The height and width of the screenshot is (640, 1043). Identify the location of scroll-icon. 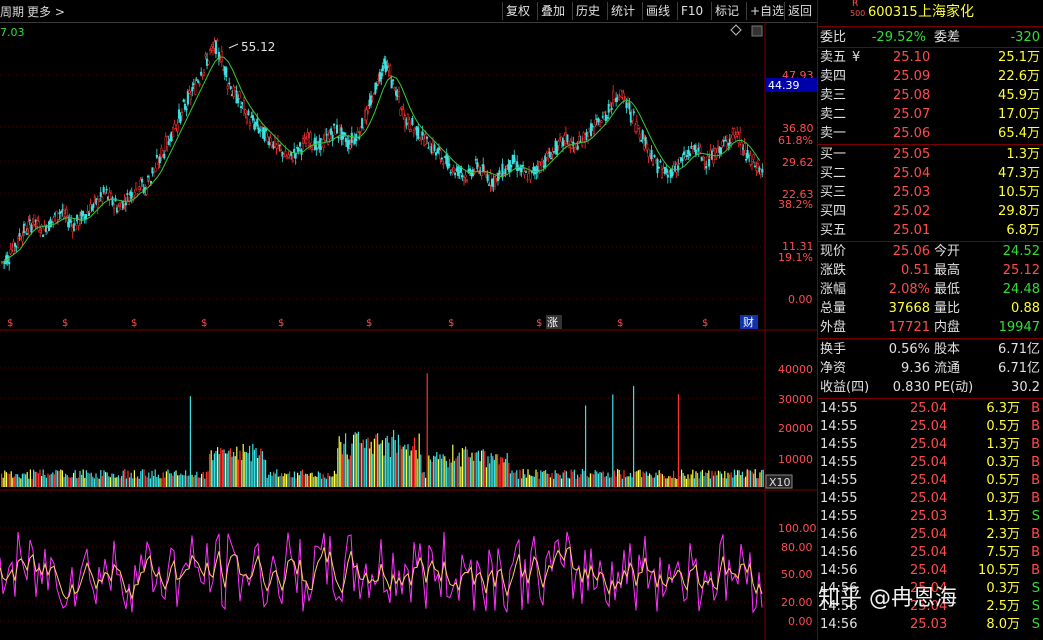
(757, 31).